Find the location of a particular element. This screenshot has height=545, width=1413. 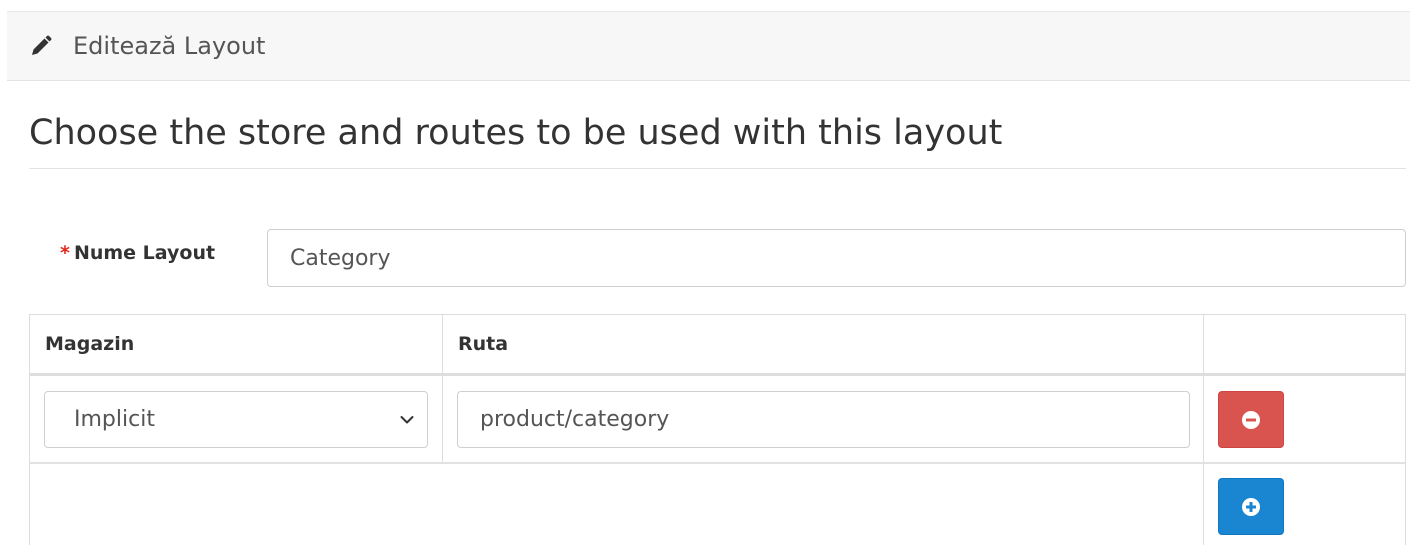

layout-name-label: * Nume Layout is located at coordinates (137, 253).